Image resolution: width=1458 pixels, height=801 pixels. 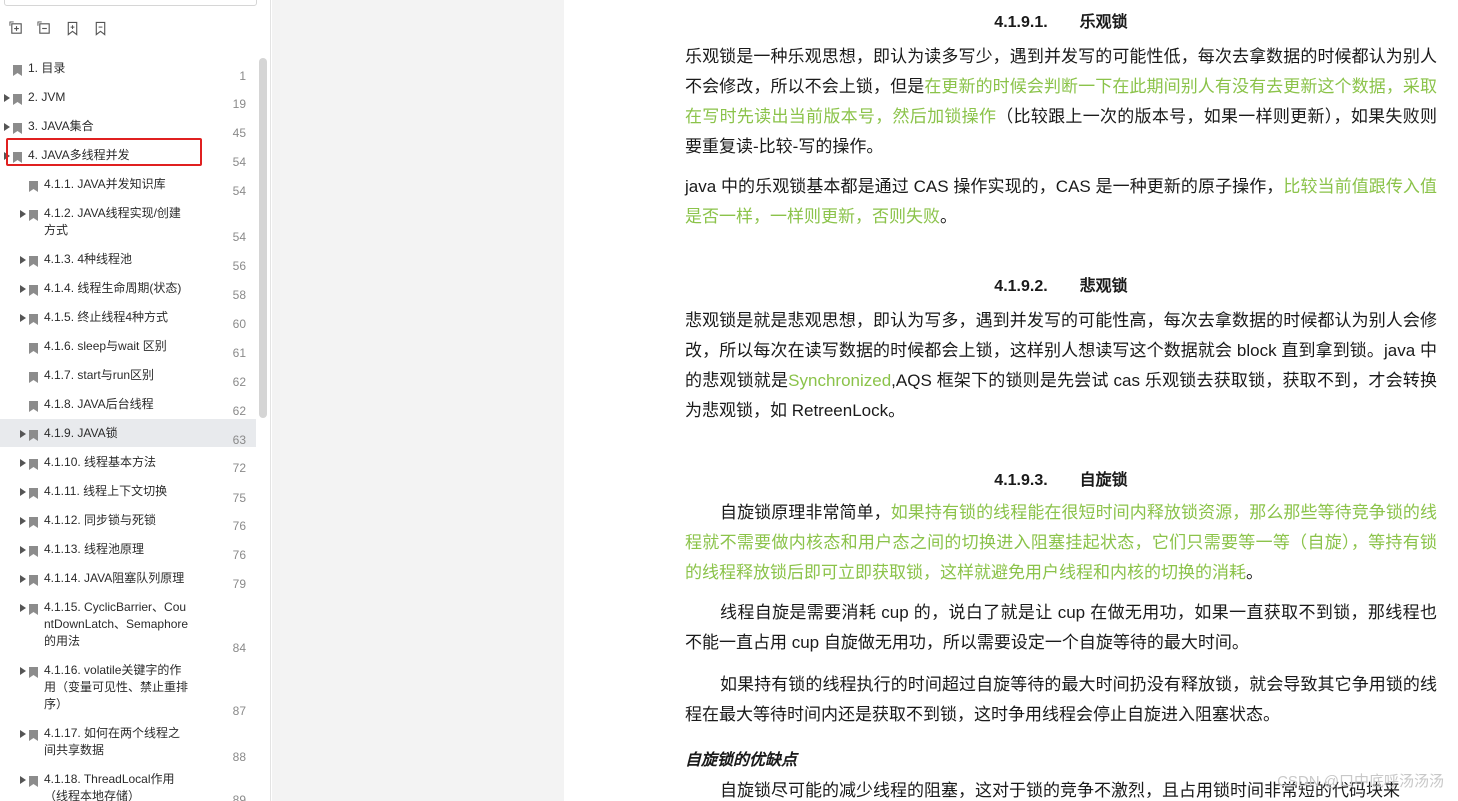 What do you see at coordinates (128, 466) in the screenshot?
I see `outline-item: 4.1.10. 线程基本方法 72` at bounding box center [128, 466].